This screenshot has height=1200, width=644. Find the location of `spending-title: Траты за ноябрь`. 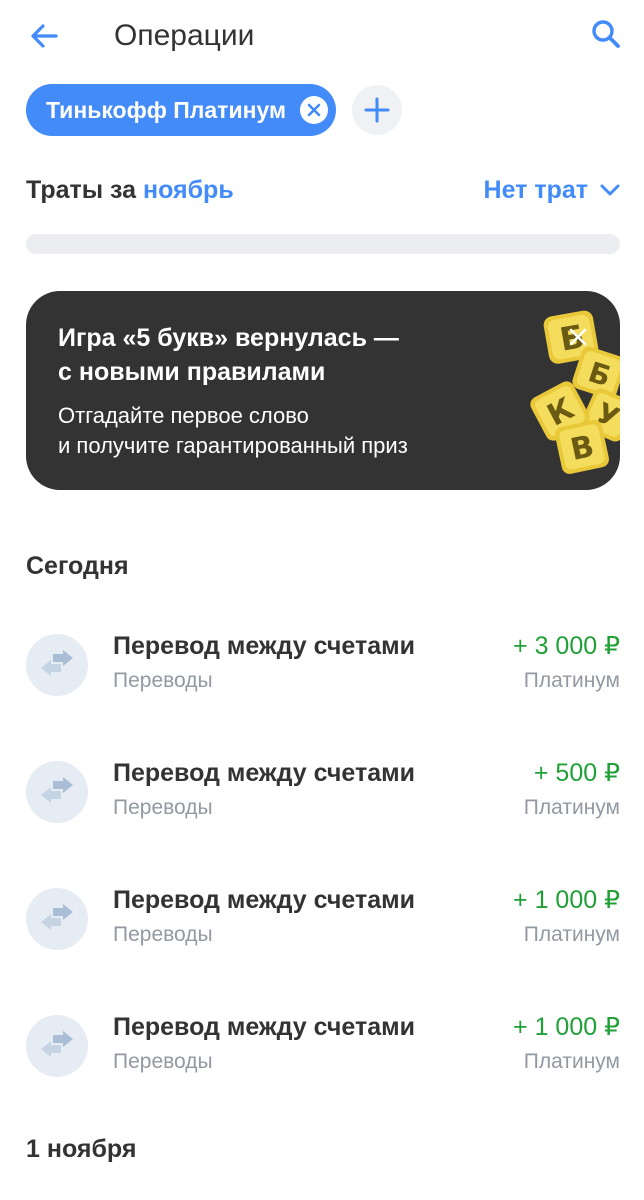

spending-title: Траты за ноябрь is located at coordinates (130, 190).